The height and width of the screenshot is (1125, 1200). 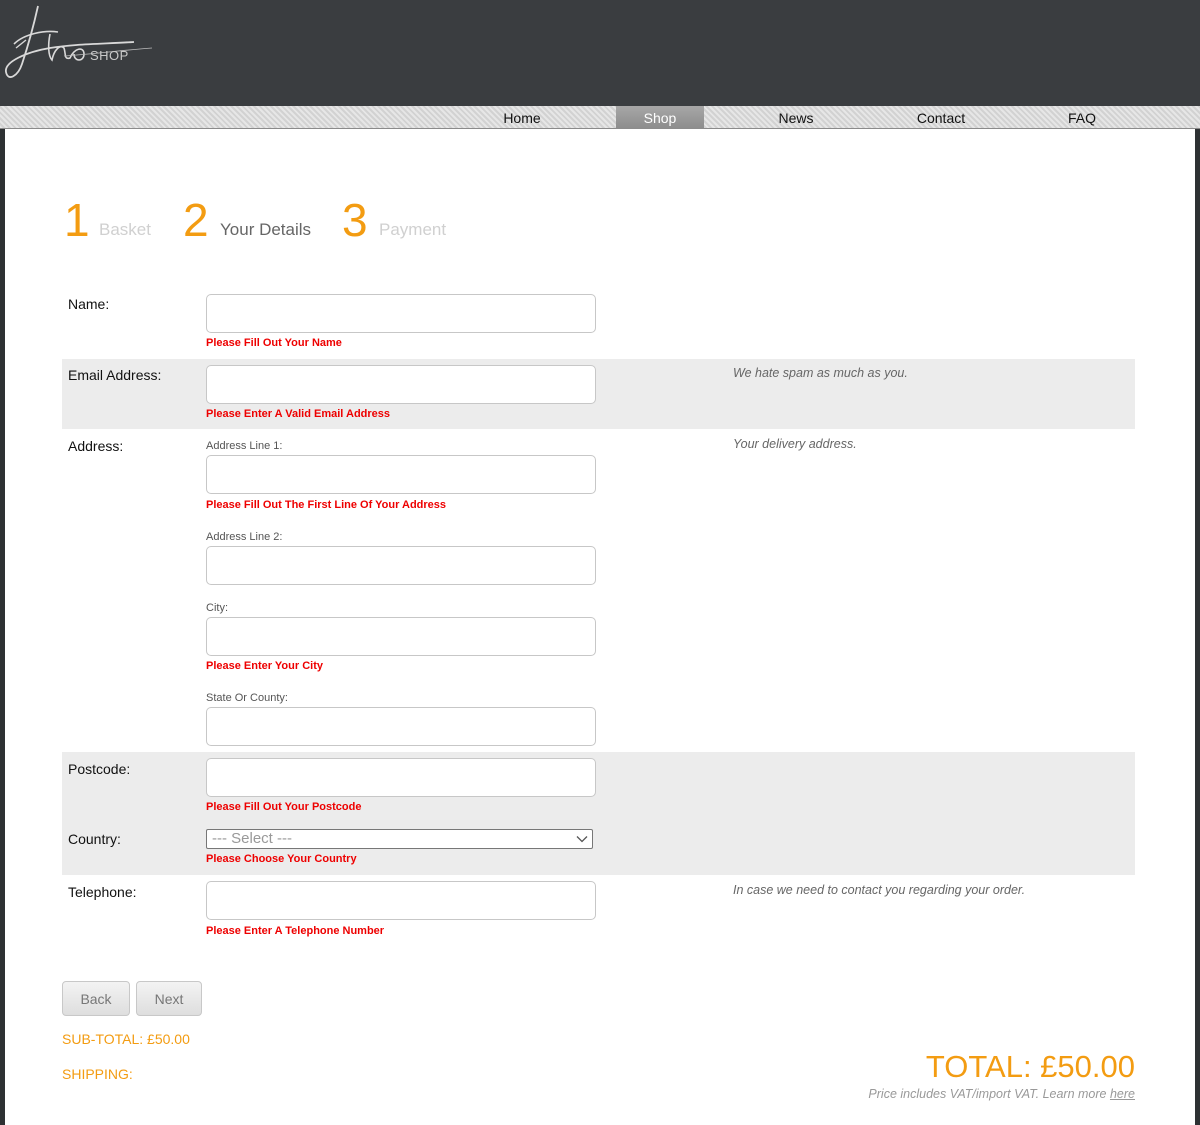 I want to click on nav-shop: Shop, so click(x=660, y=117).